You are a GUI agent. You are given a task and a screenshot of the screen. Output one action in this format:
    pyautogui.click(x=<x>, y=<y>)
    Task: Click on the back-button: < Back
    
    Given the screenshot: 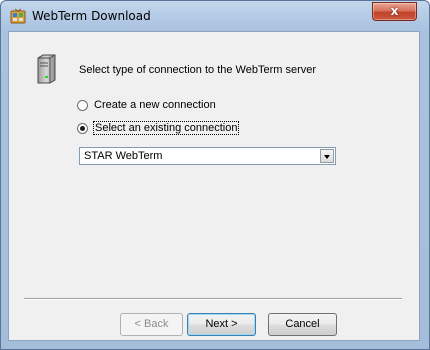 What is the action you would take?
    pyautogui.click(x=151, y=324)
    